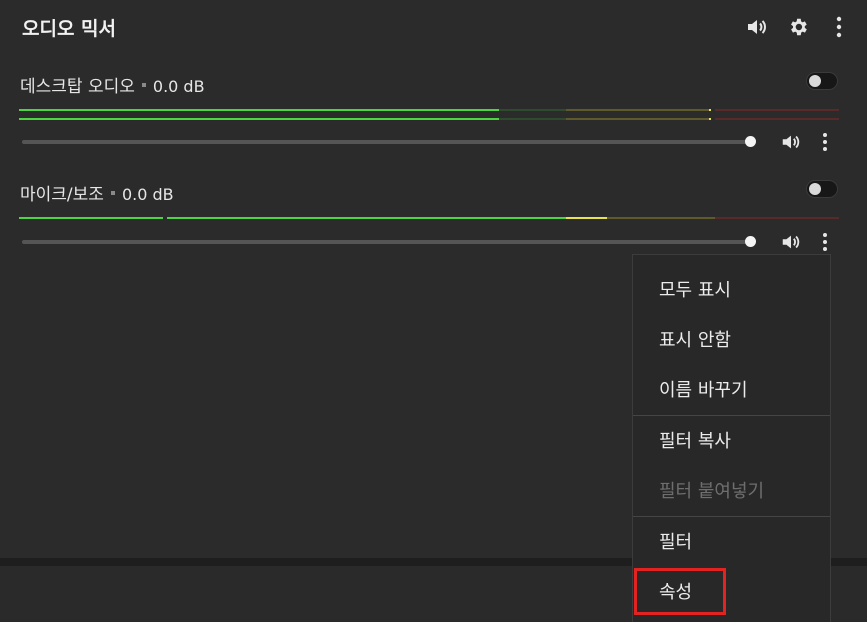 Image resolution: width=867 pixels, height=622 pixels. What do you see at coordinates (77, 87) in the screenshot?
I see `source-name: 데스크탑 오디오` at bounding box center [77, 87].